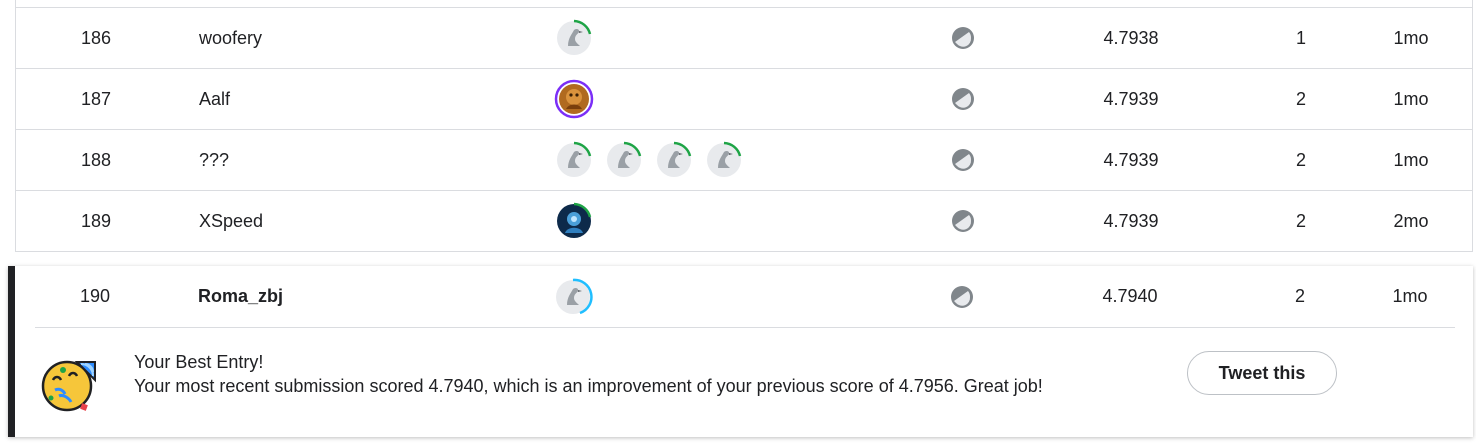 Image resolution: width=1476 pixels, height=444 pixels. What do you see at coordinates (95, 296) in the screenshot?
I see `rank-cell: 190` at bounding box center [95, 296].